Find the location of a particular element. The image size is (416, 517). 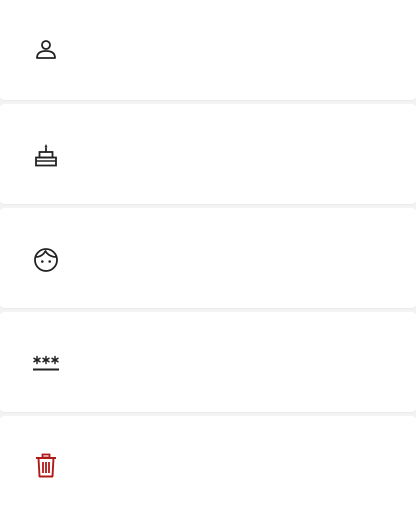

birthday-cake-icon is located at coordinates (46, 155).